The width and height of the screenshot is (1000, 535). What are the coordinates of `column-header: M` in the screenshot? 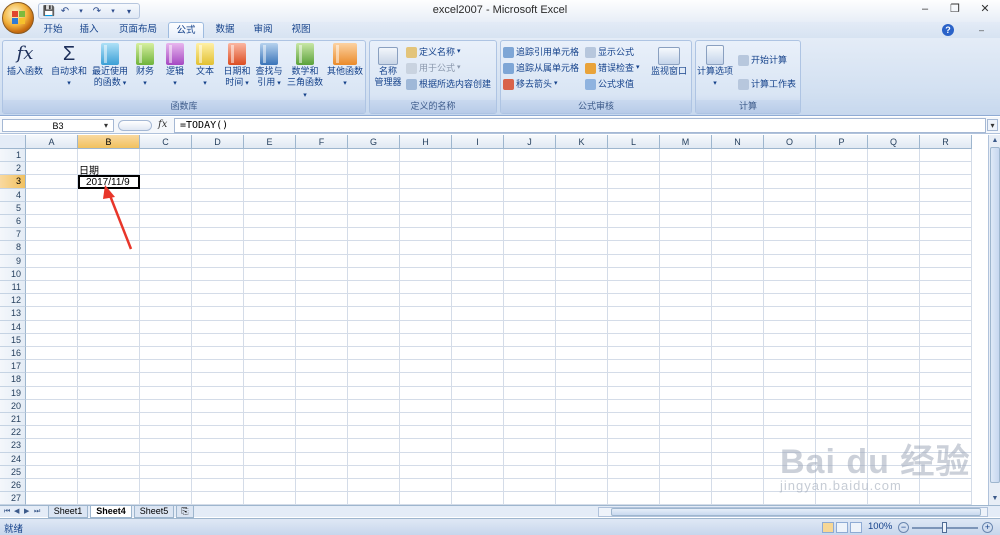 It's located at (686, 142).